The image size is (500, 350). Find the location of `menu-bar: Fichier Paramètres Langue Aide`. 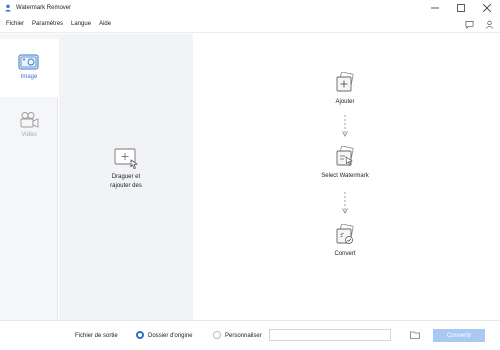

menu-bar: Fichier Paramètres Langue Aide is located at coordinates (250, 24).